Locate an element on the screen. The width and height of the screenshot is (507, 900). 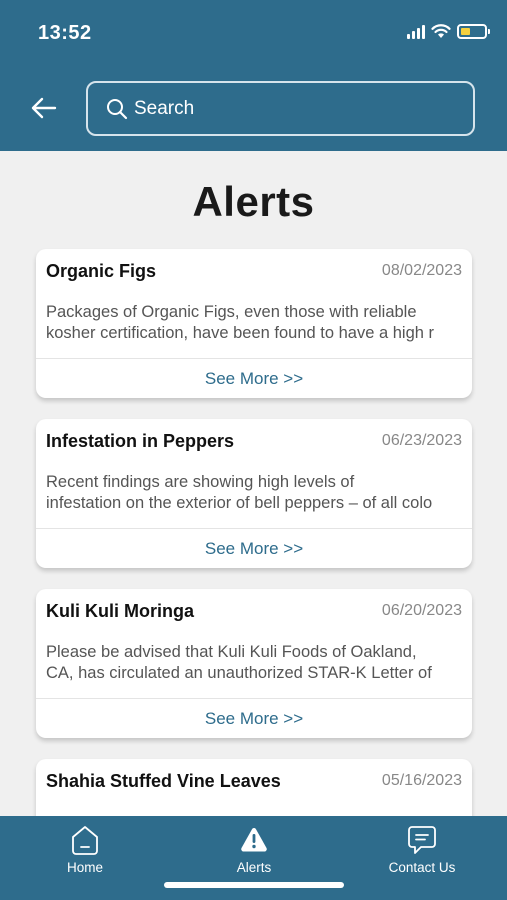
alert-title: Organic Figs is located at coordinates (101, 271).